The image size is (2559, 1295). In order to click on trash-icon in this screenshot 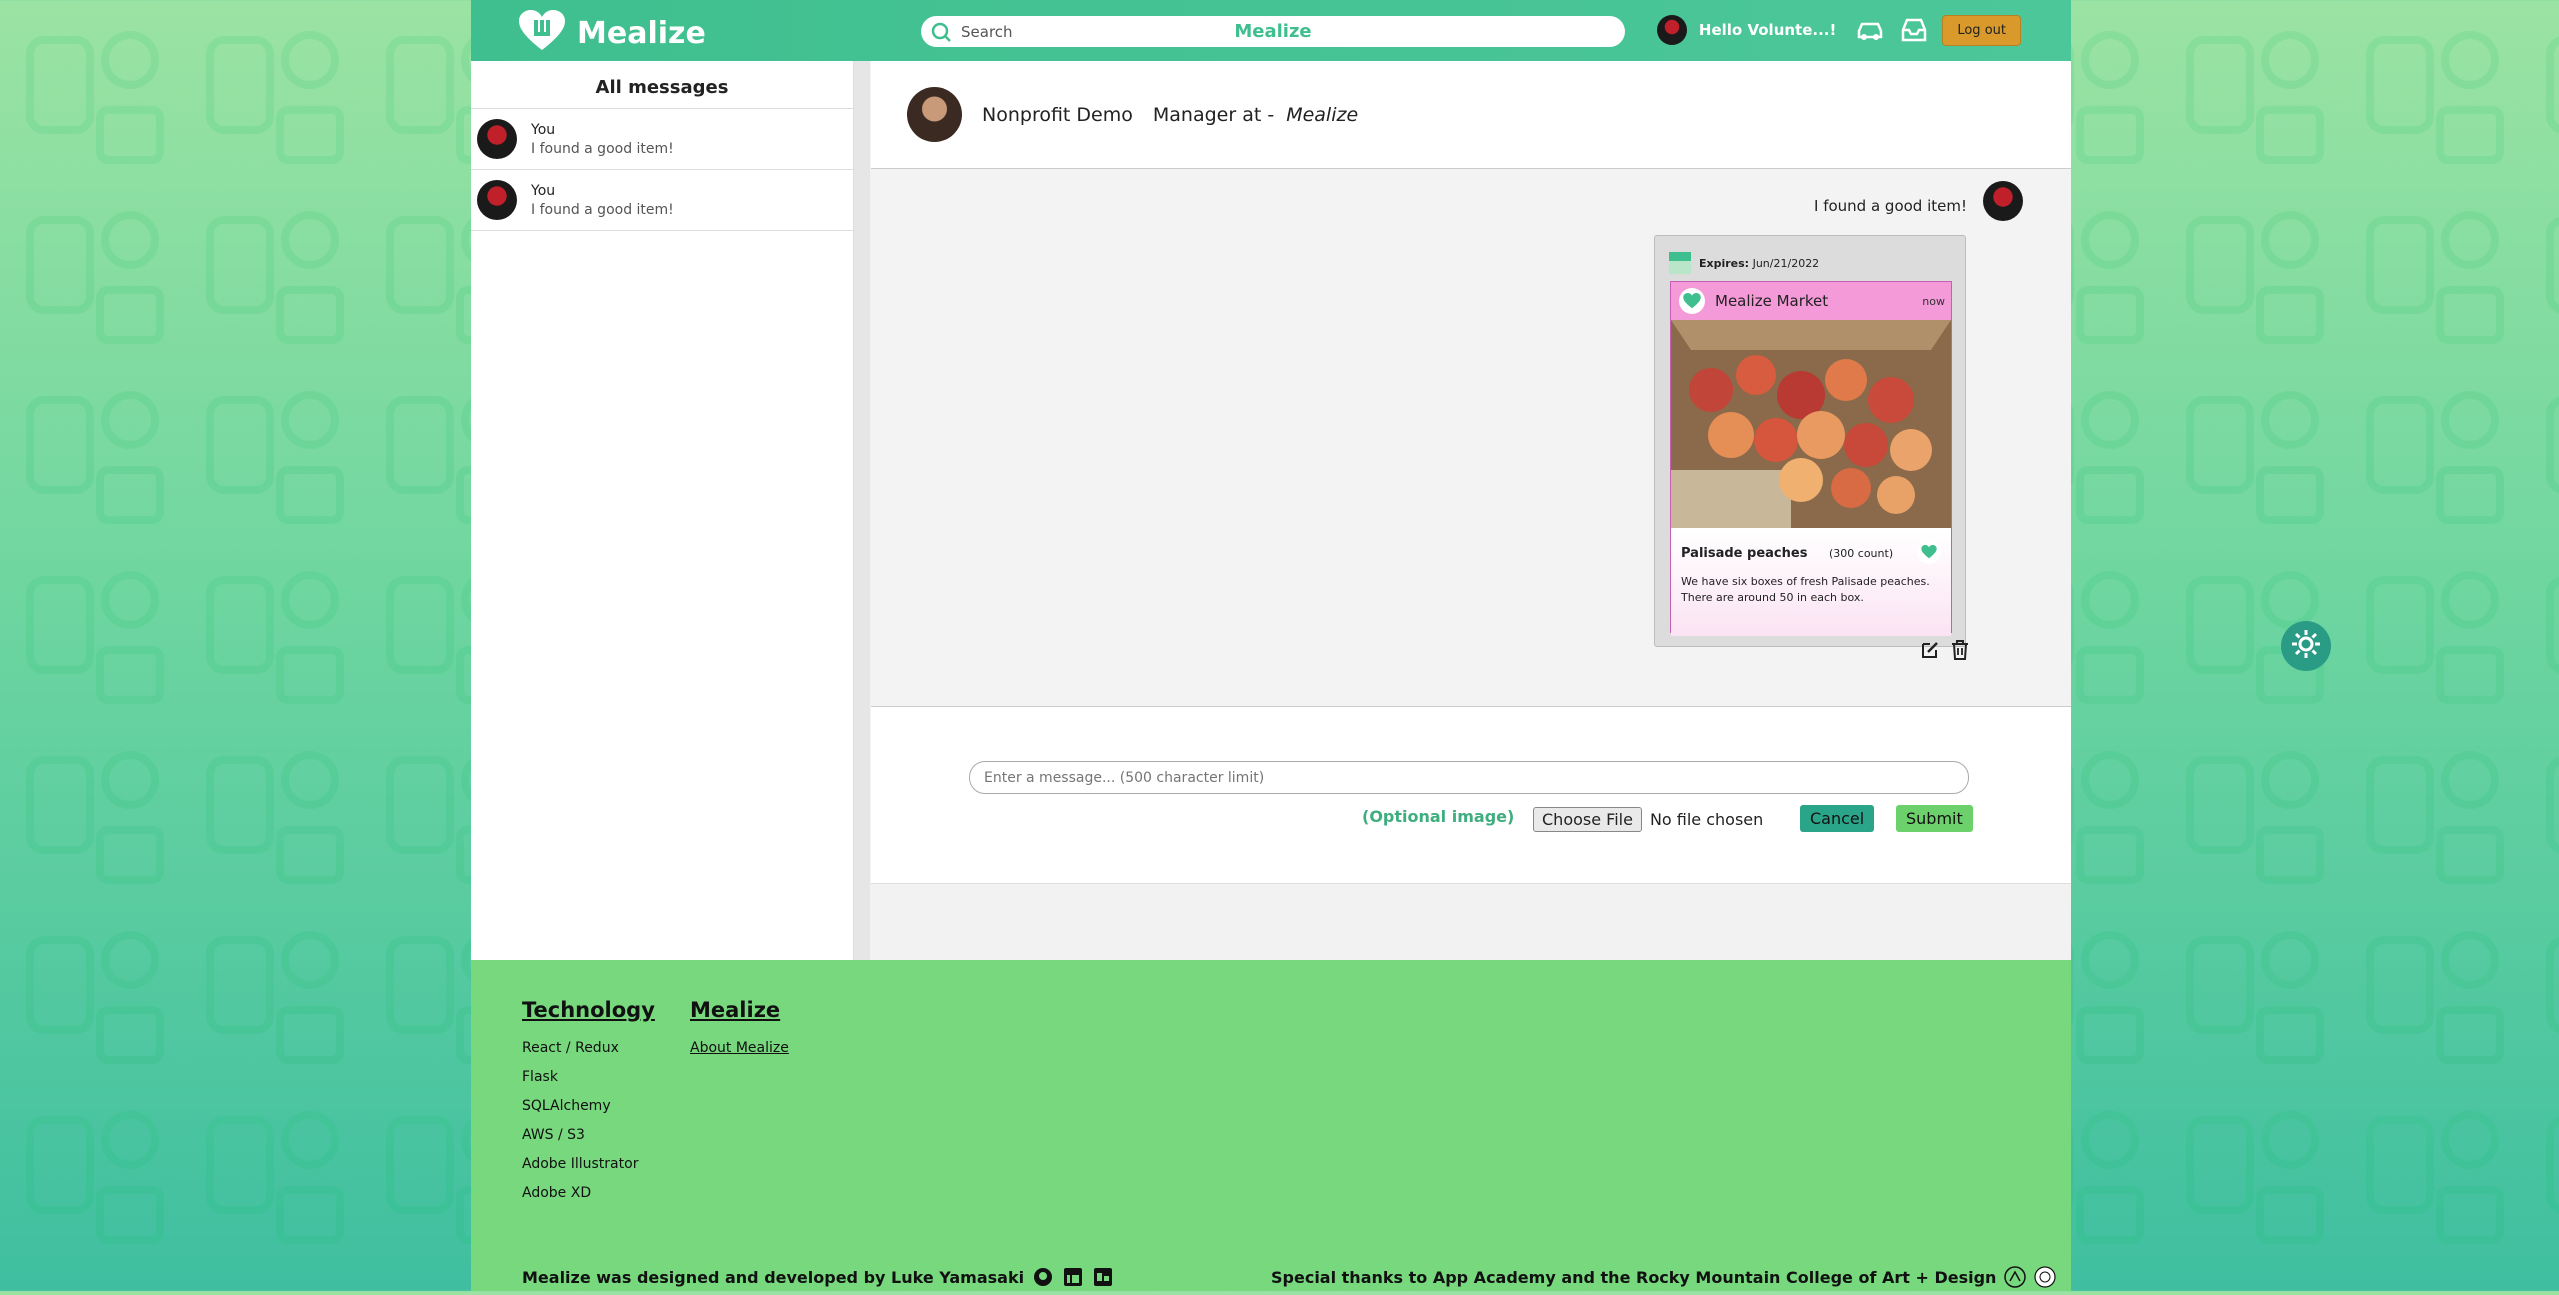, I will do `click(1960, 650)`.